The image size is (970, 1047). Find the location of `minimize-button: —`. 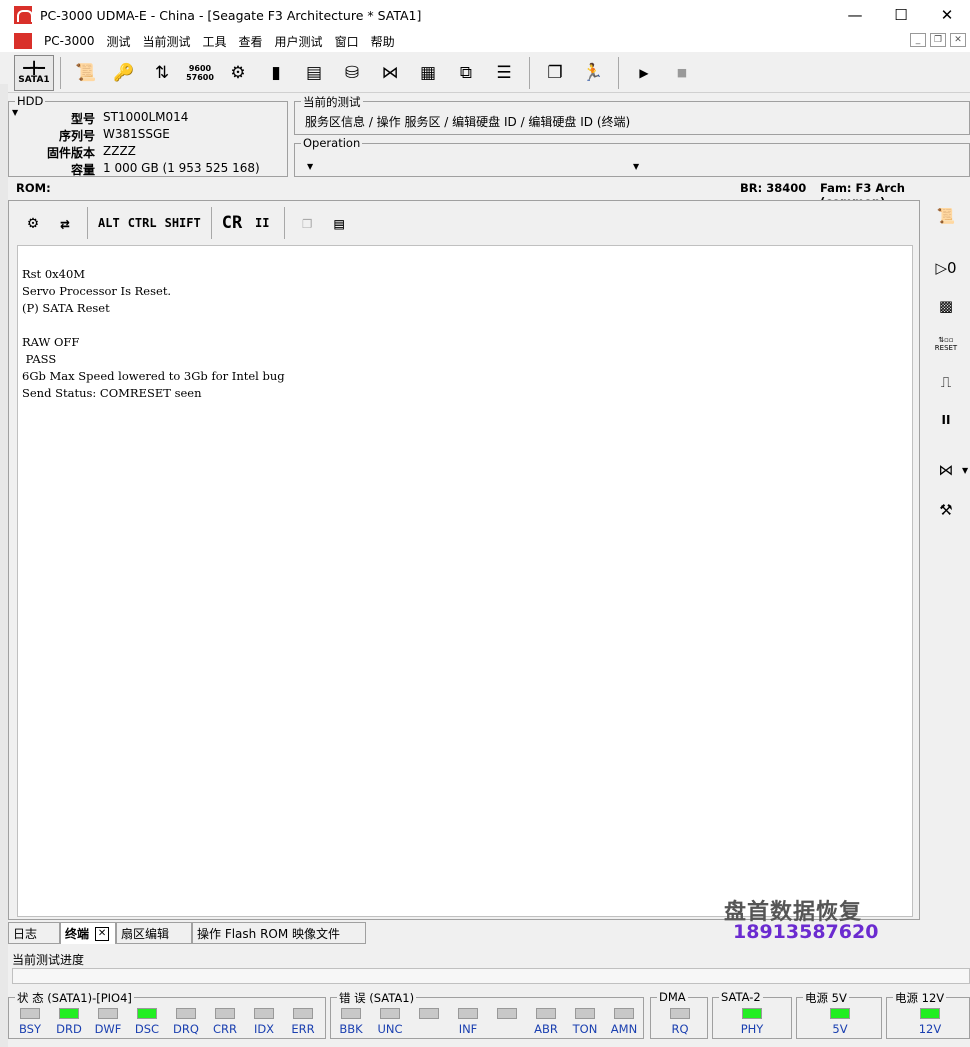

minimize-button: — is located at coordinates (855, 15).